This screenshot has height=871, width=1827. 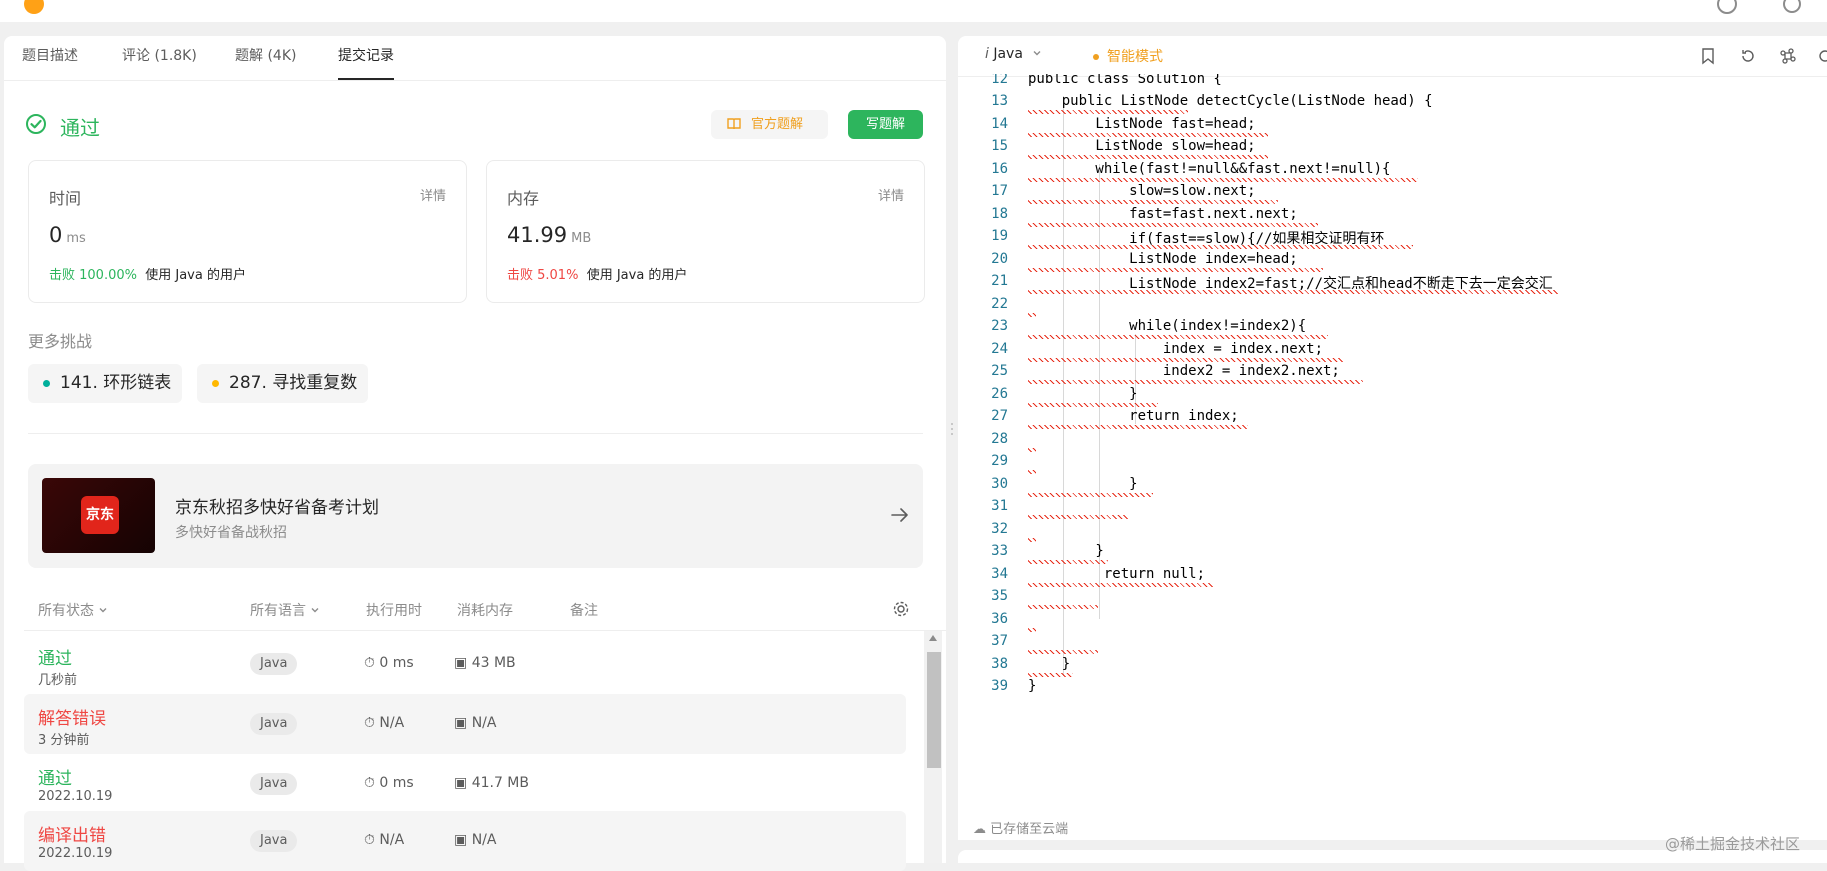 I want to click on divider, so click(x=475, y=433).